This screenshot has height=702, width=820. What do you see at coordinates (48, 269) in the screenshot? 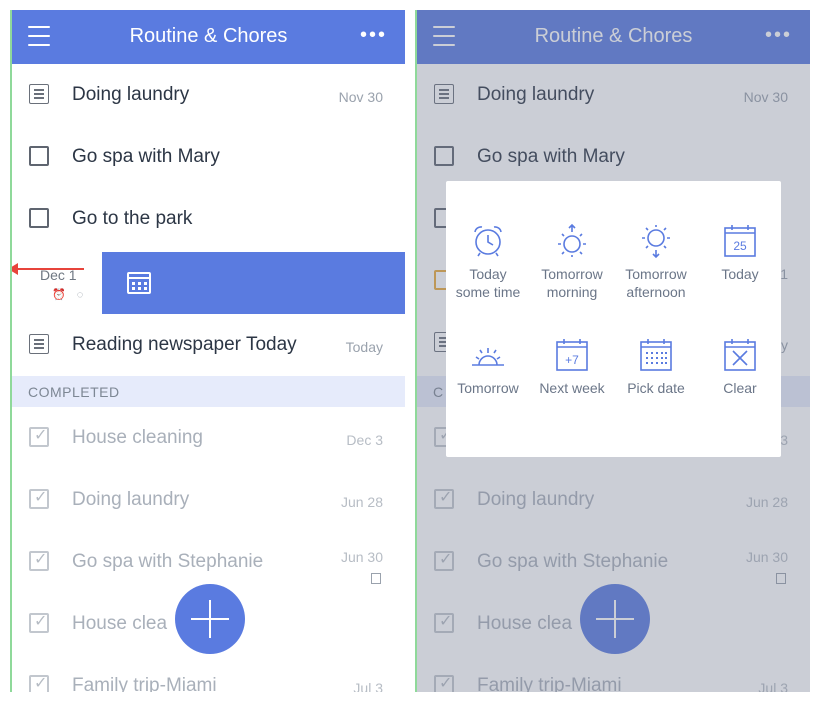
I see `swipe-direction-arrow-icon` at bounding box center [48, 269].